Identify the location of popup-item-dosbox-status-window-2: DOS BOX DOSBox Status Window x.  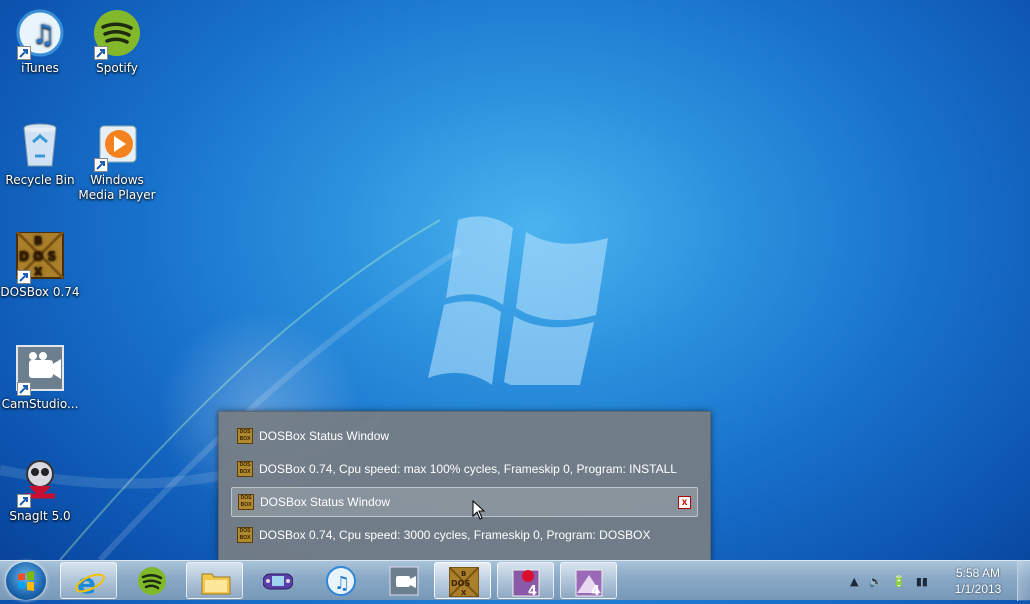
(464, 502).